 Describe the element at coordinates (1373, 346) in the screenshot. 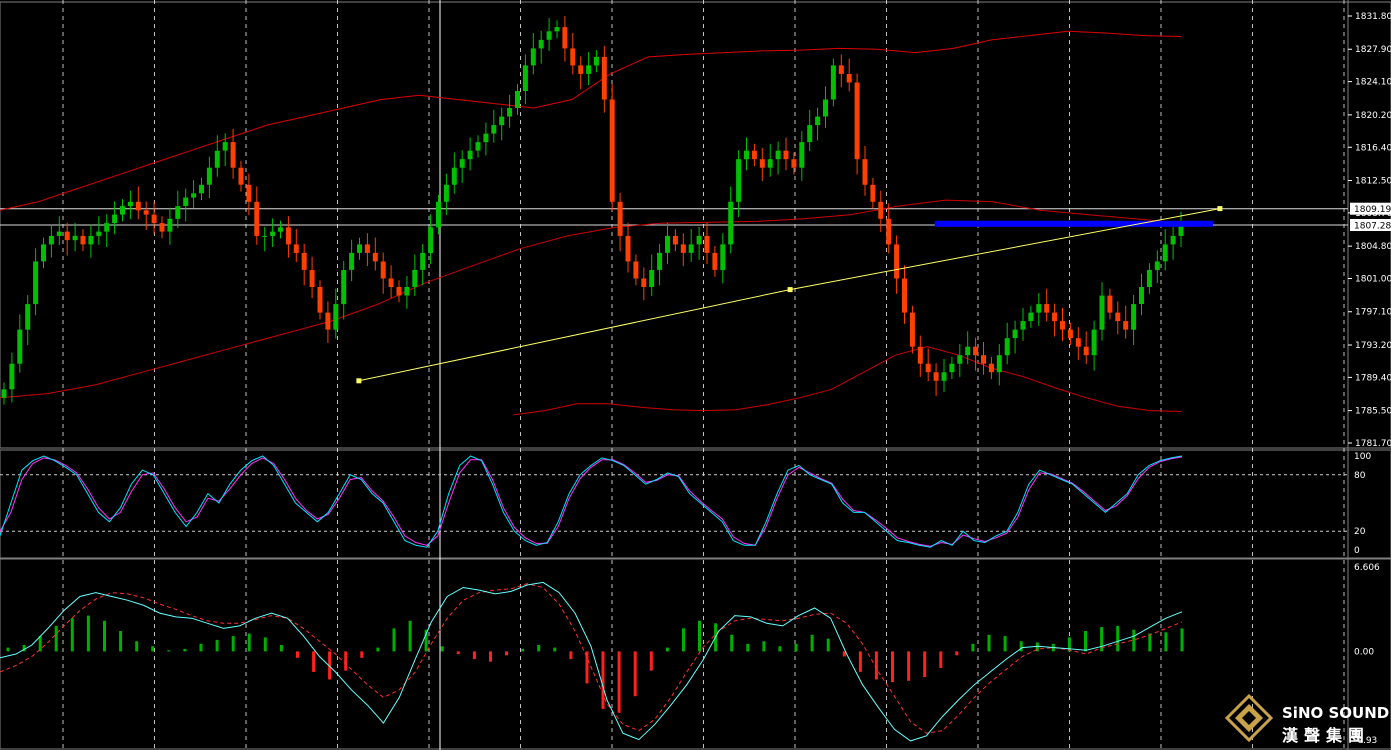

I see `price-tick-label: 1793.20` at that location.